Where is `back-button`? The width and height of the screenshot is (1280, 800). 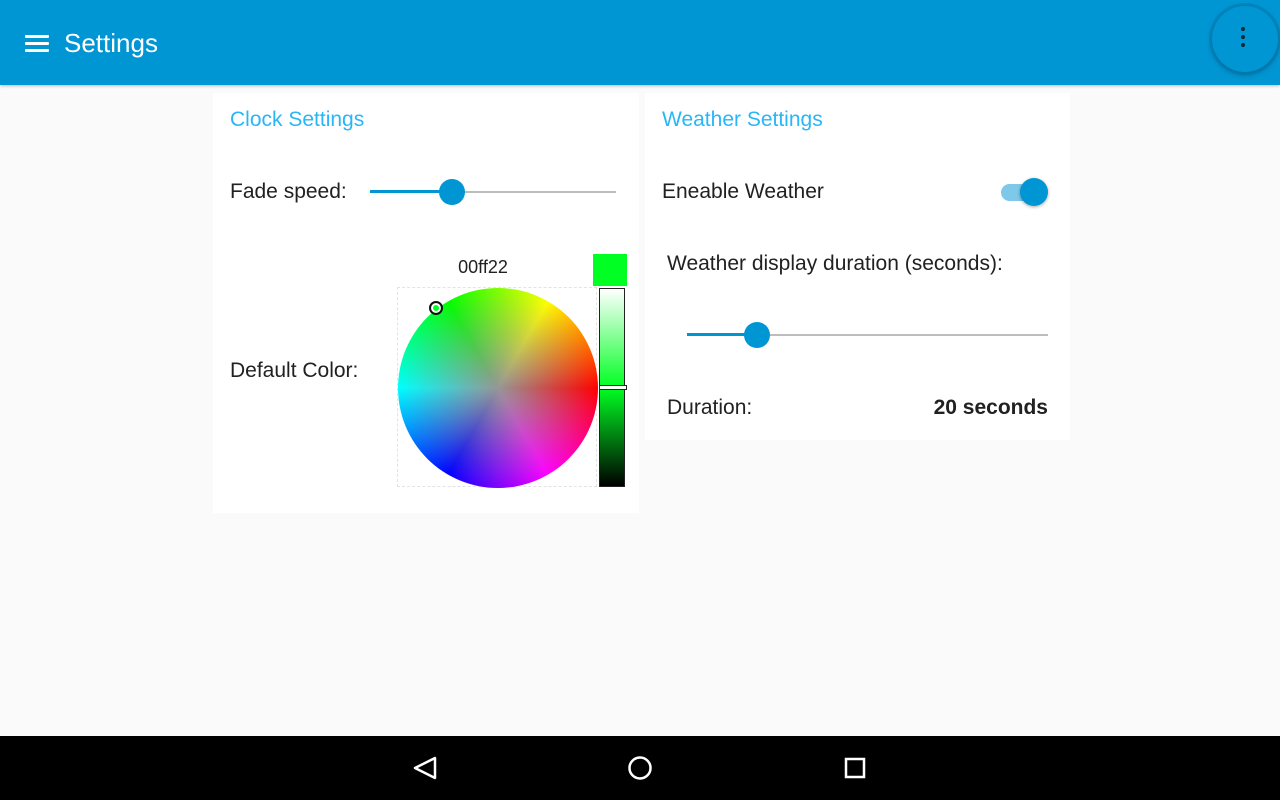 back-button is located at coordinates (425, 768).